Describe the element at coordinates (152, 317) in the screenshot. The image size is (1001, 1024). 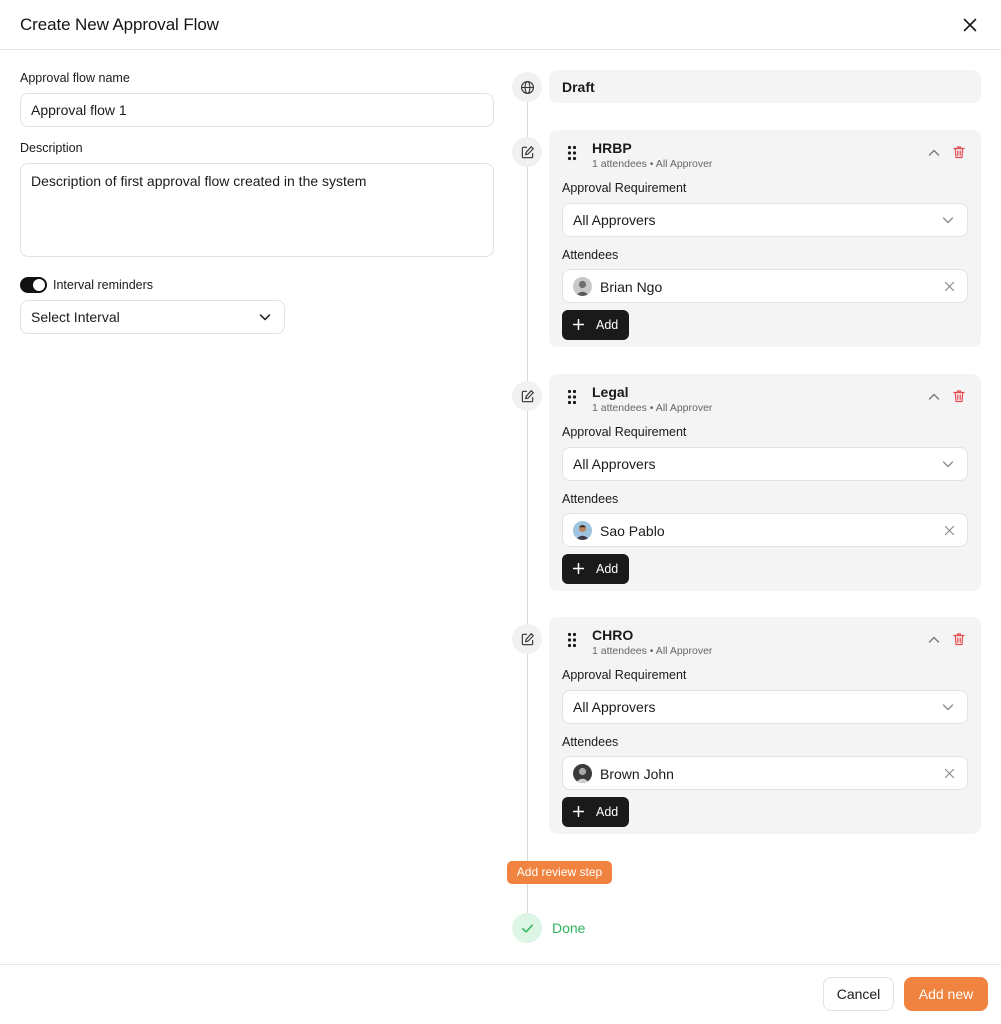
I see `interval-select: Select Interval` at that location.